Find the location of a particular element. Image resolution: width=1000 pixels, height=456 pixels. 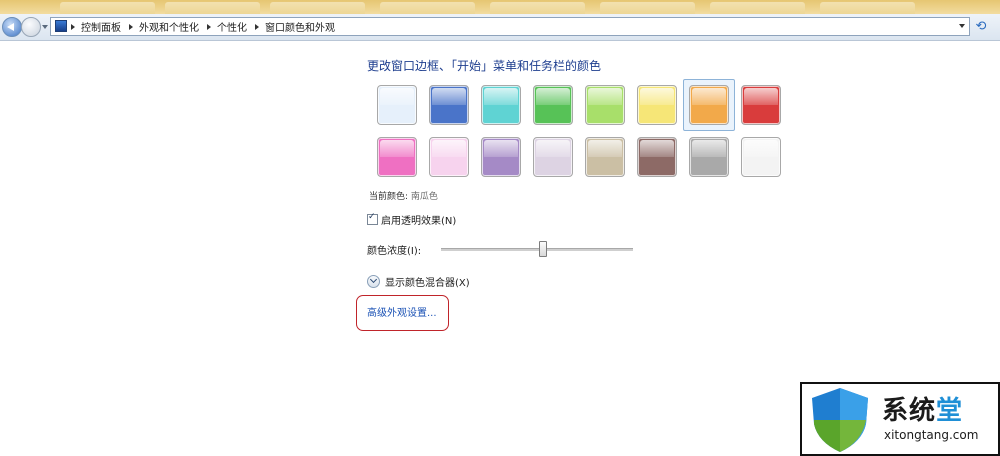

address-dropdown-icon is located at coordinates (962, 26).